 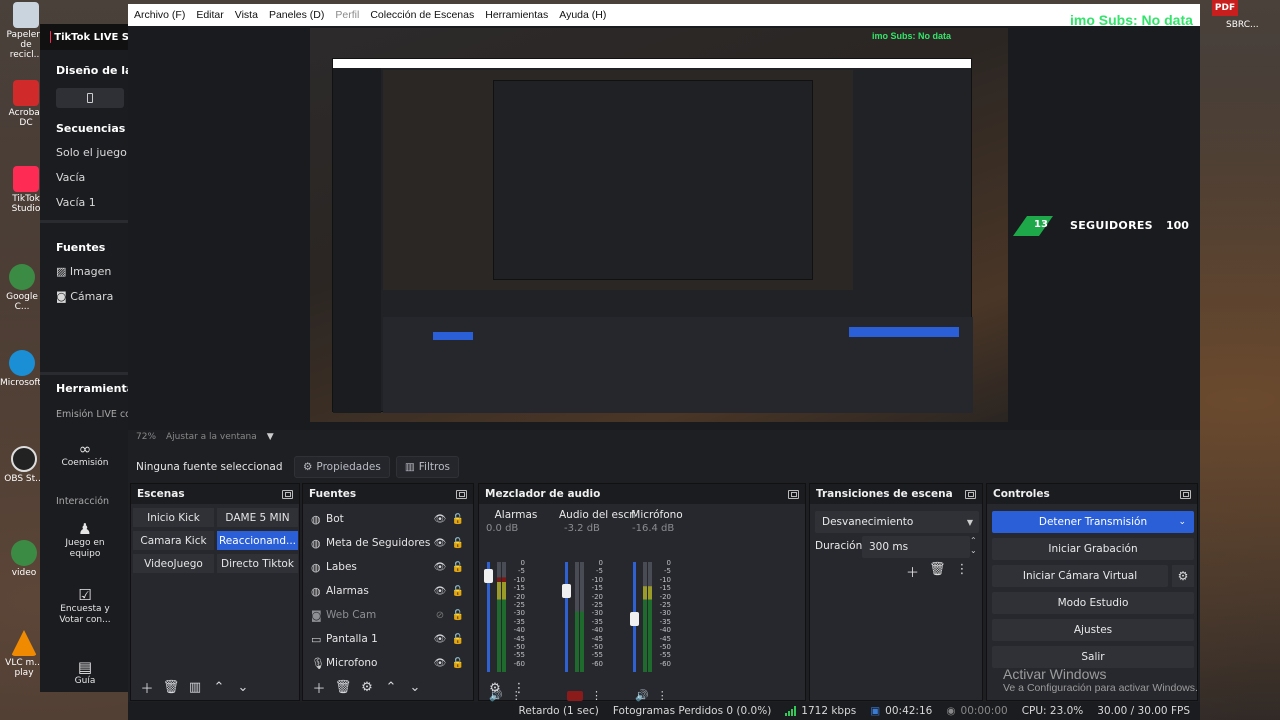 What do you see at coordinates (76, 202) in the screenshot?
I see `tiktok-sequence-item: Vacía 1` at bounding box center [76, 202].